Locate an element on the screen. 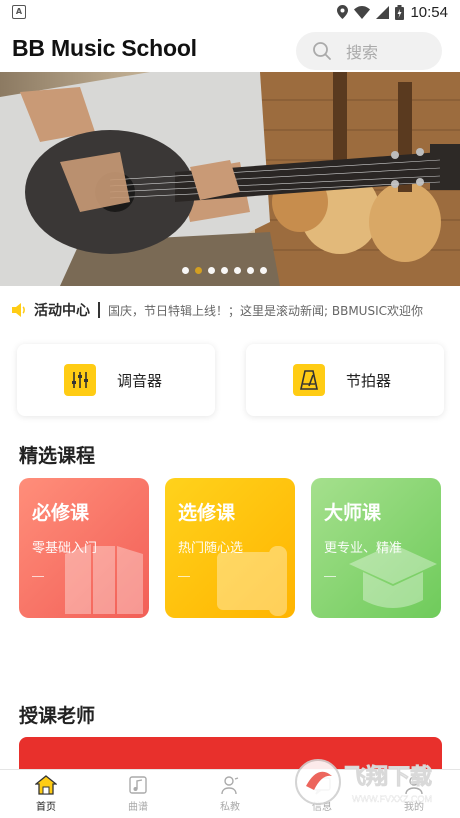 This screenshot has height=818, width=460. notice-divider is located at coordinates (99, 310).